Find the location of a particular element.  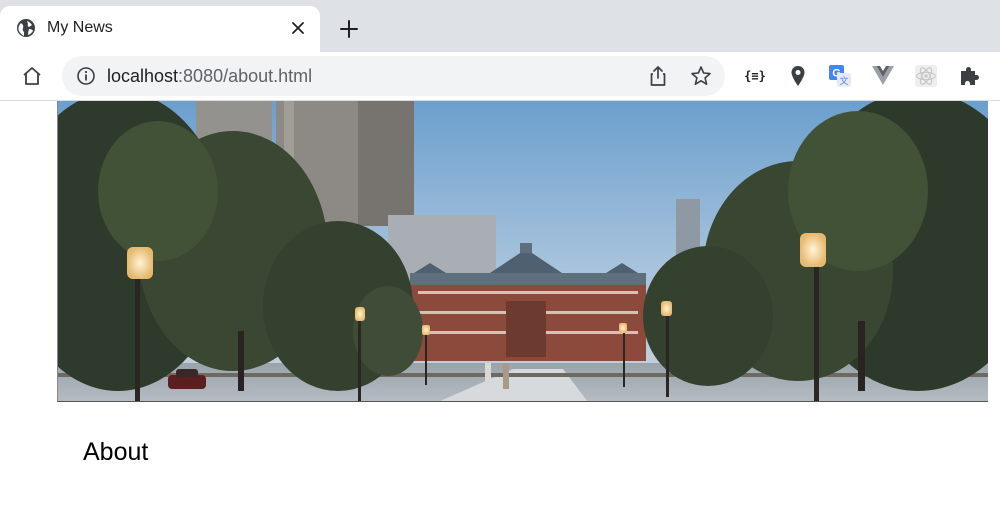

share-icon is located at coordinates (658, 76).